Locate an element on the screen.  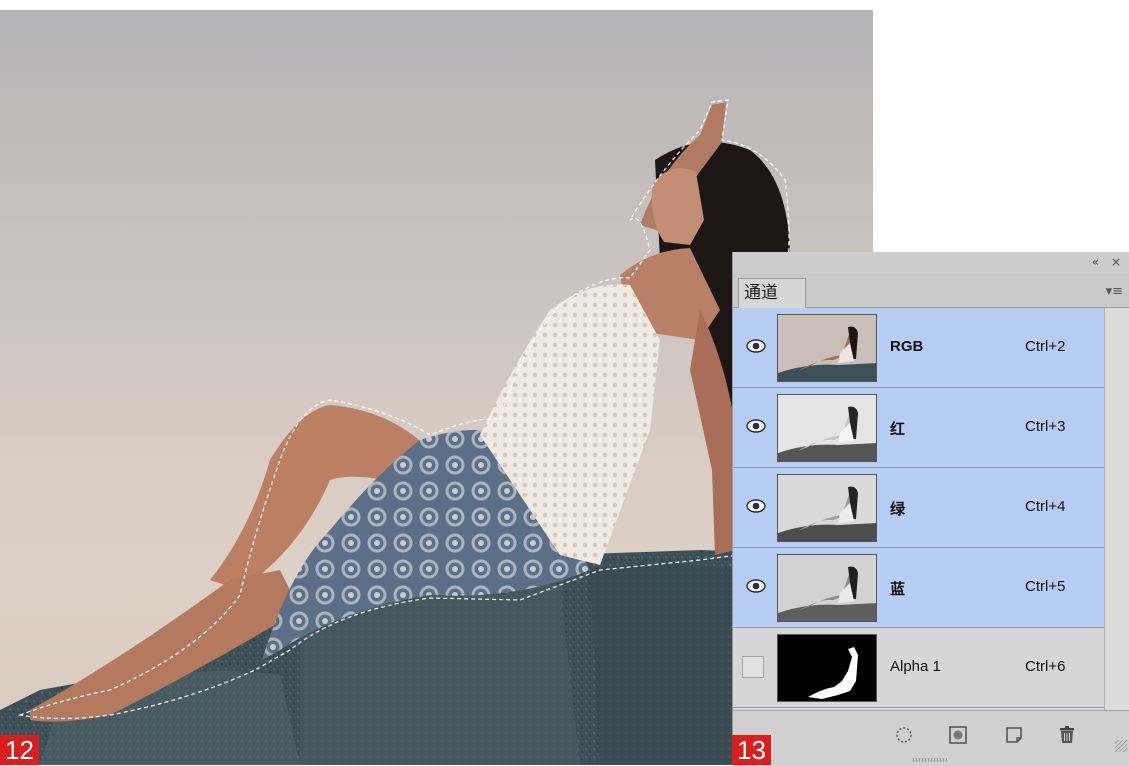
channel-shortcut: Ctrl+5 is located at coordinates (1045, 586).